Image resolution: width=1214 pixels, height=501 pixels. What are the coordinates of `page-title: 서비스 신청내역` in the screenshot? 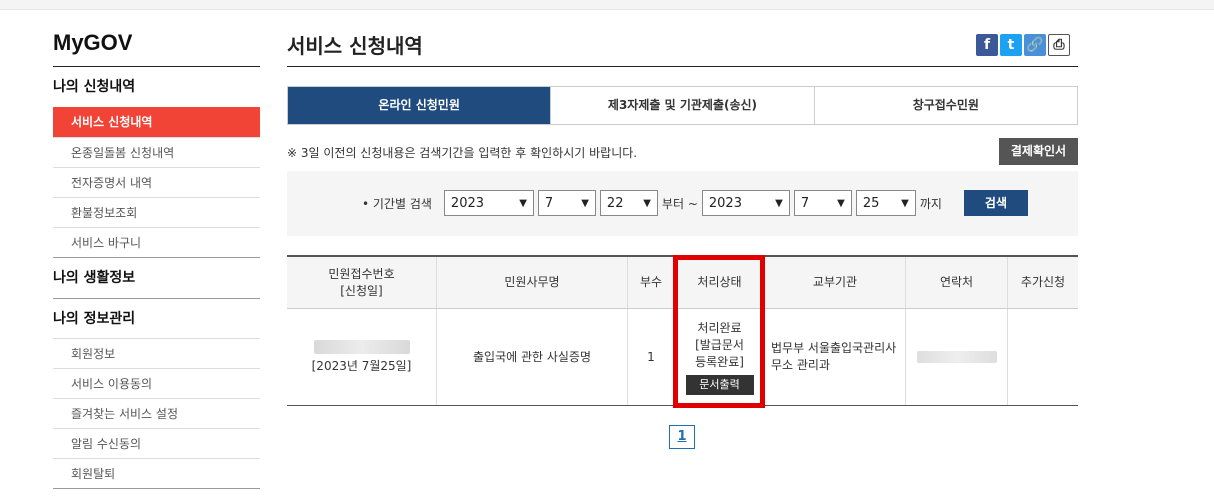 It's located at (682, 48).